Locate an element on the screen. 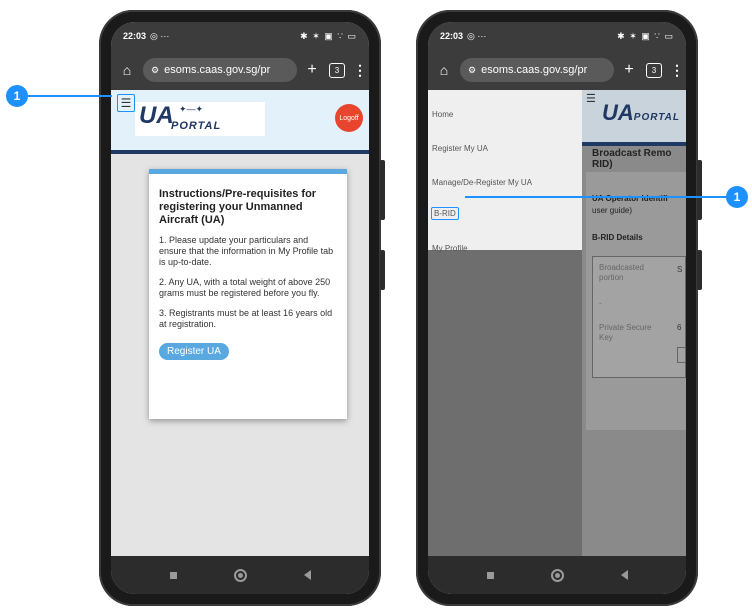 The width and height of the screenshot is (752, 610). page-title: Broadcast Remo RID) is located at coordinates (632, 159).